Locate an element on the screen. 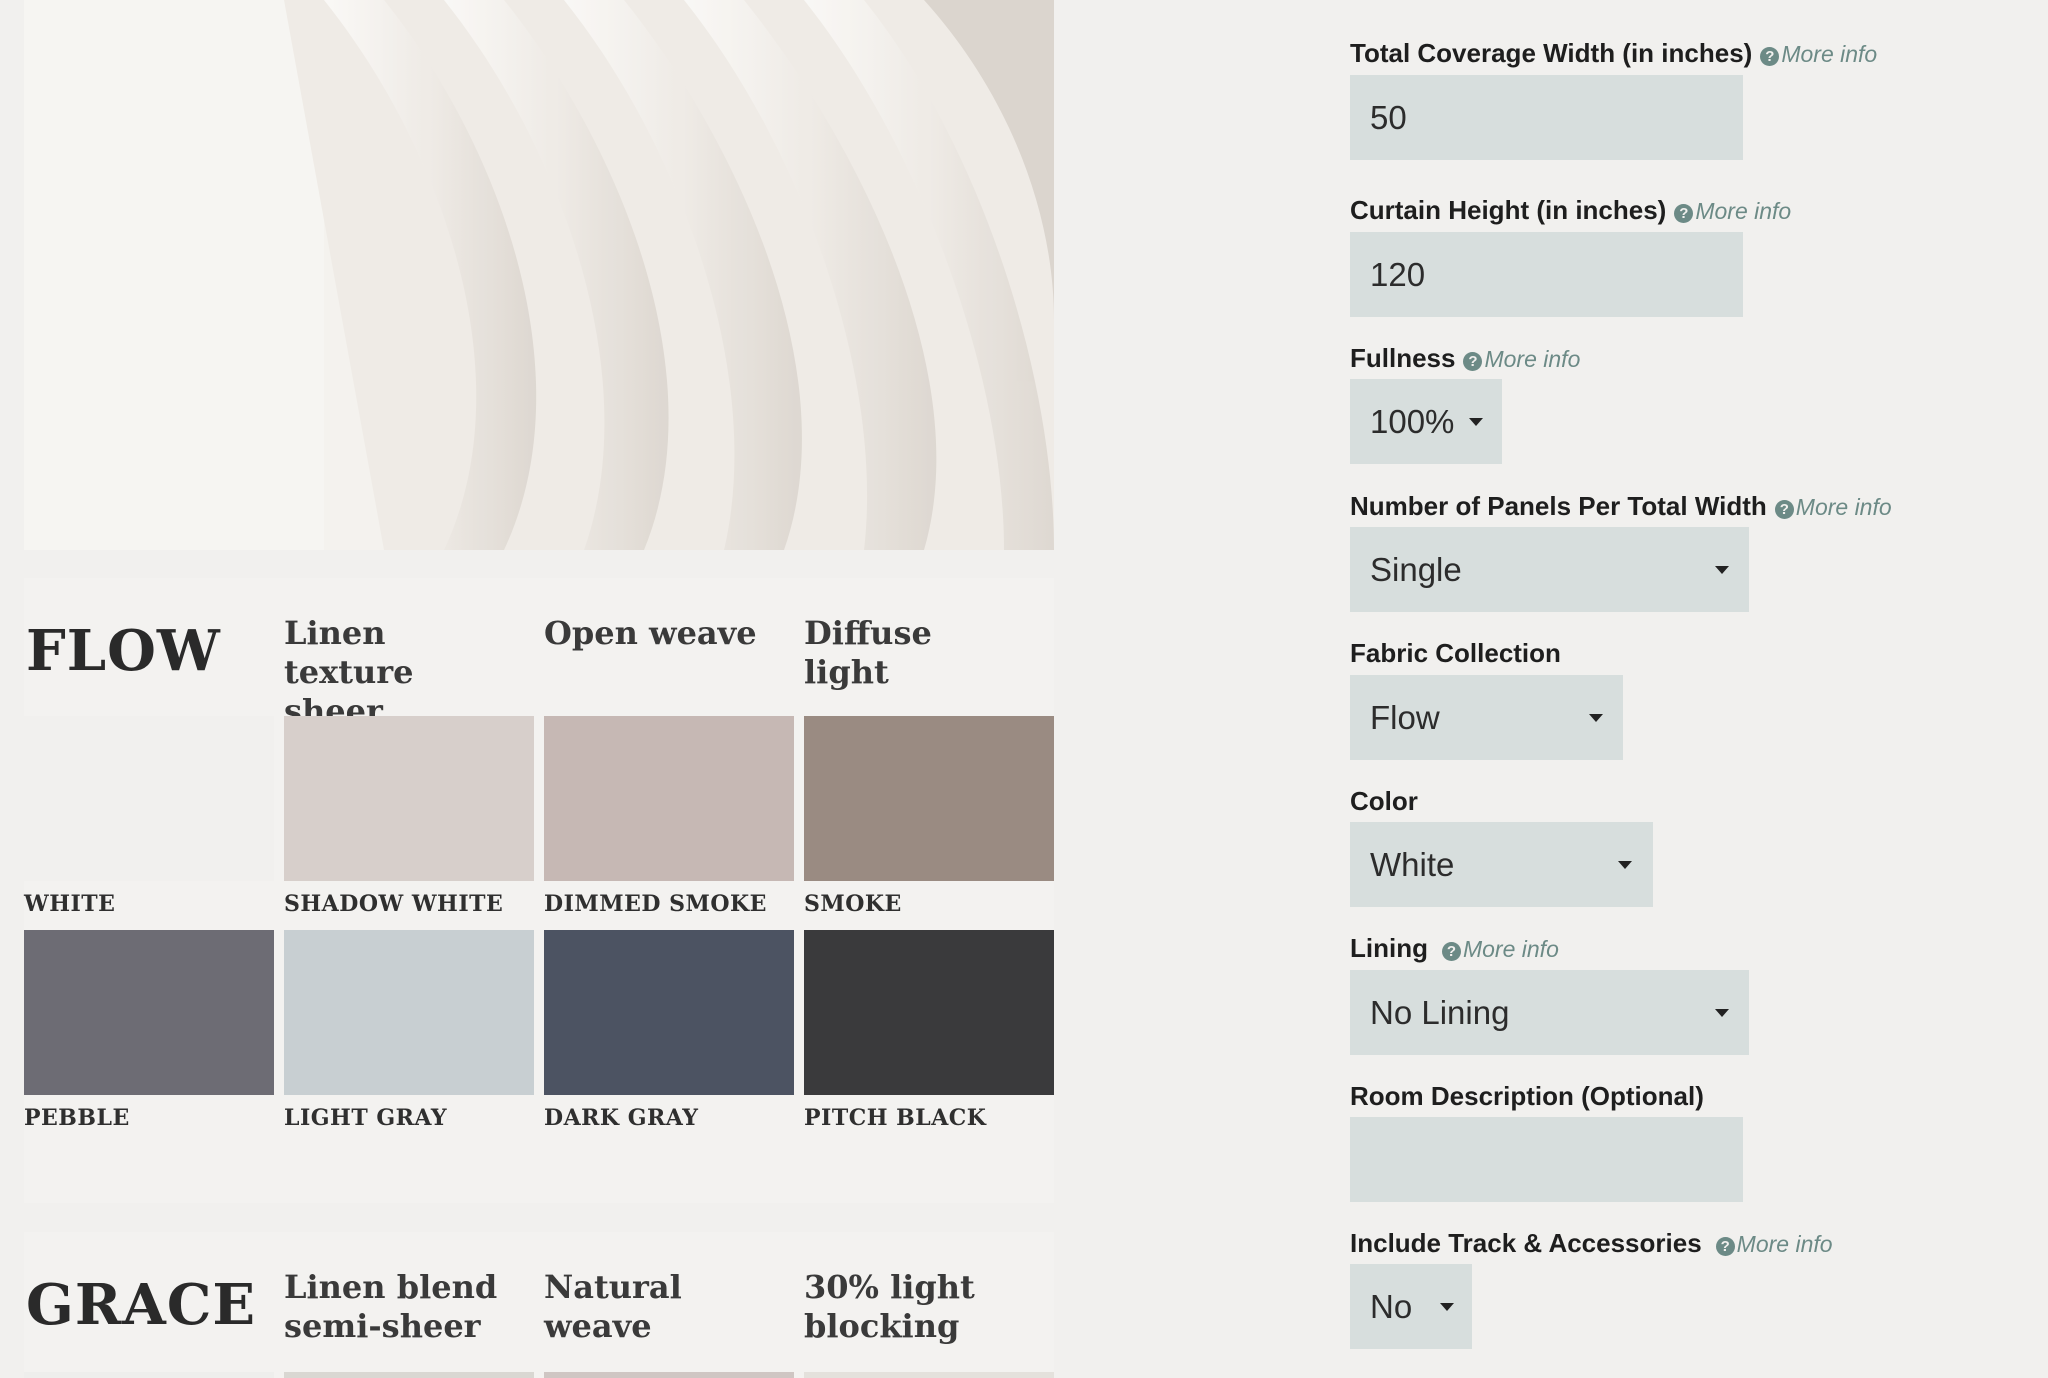 The width and height of the screenshot is (2048, 1378). fabric-collection-select: Flow is located at coordinates (1486, 717).